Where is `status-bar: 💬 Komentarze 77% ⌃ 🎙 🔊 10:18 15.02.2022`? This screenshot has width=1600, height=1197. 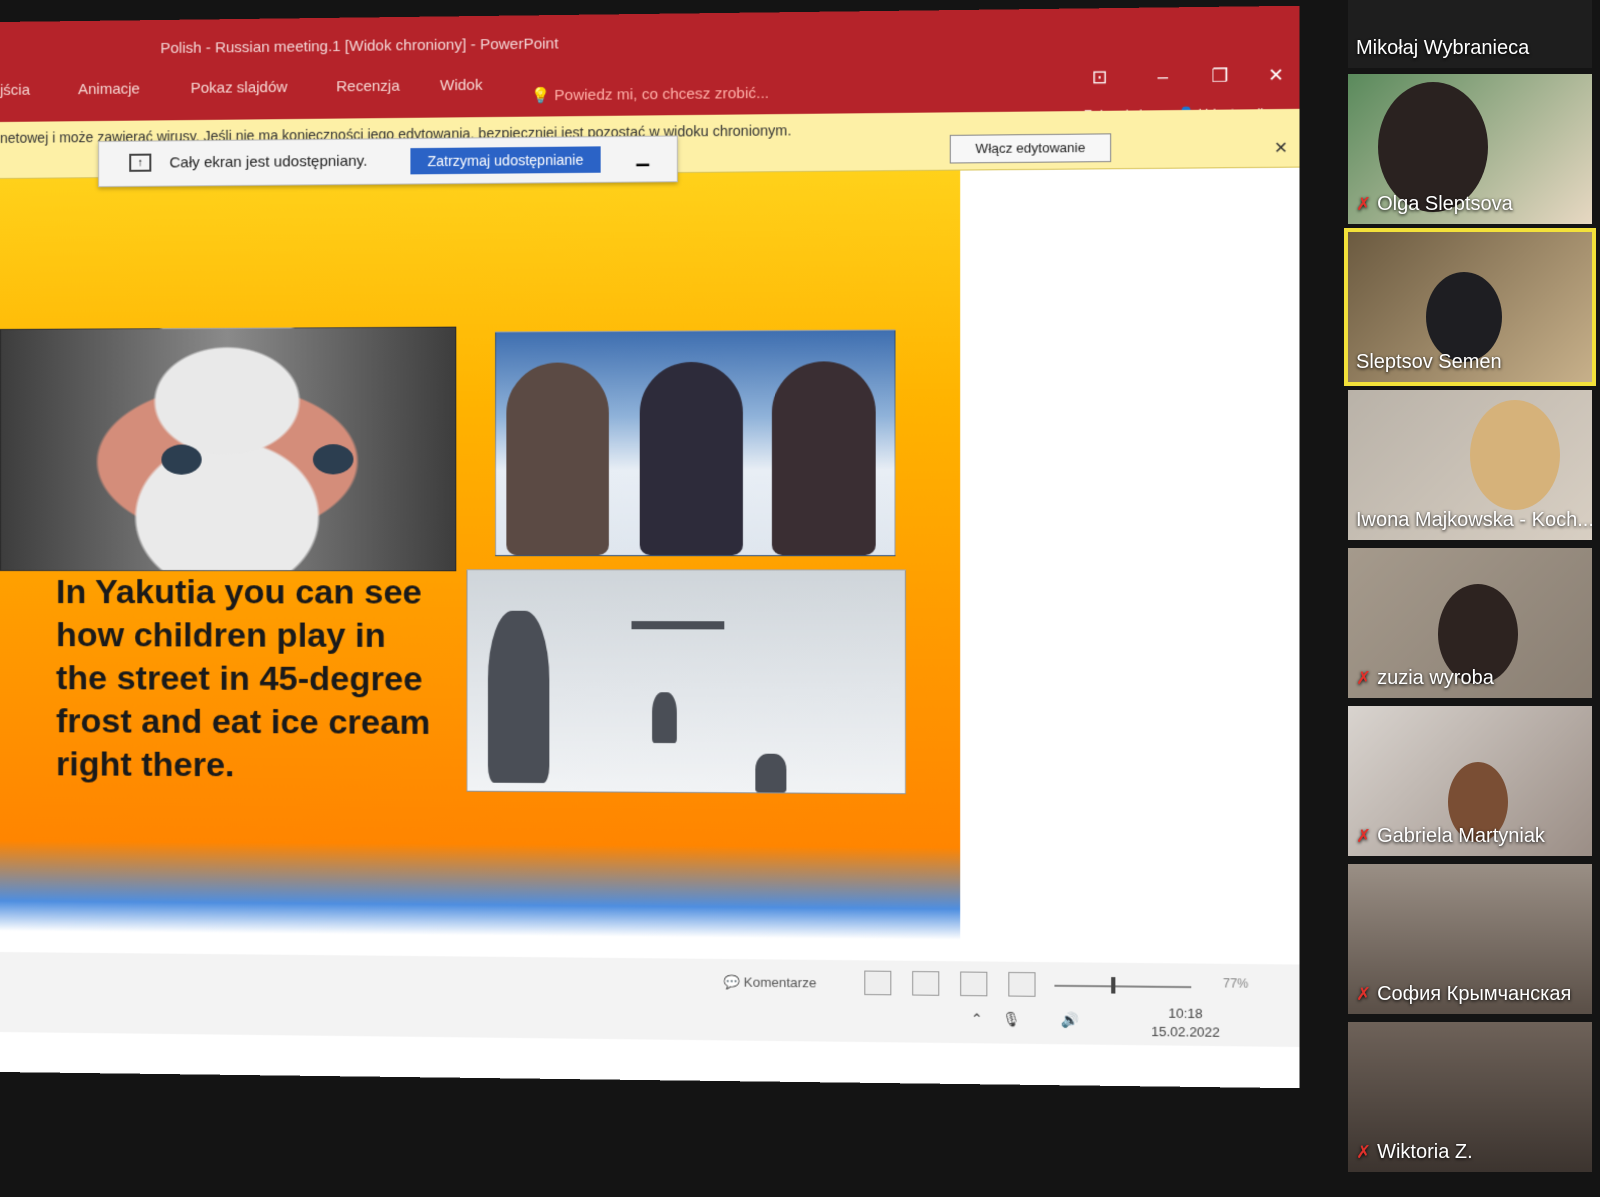 status-bar: 💬 Komentarze 77% ⌃ 🎙 🔊 10:18 15.02.2022 is located at coordinates (650, 1000).